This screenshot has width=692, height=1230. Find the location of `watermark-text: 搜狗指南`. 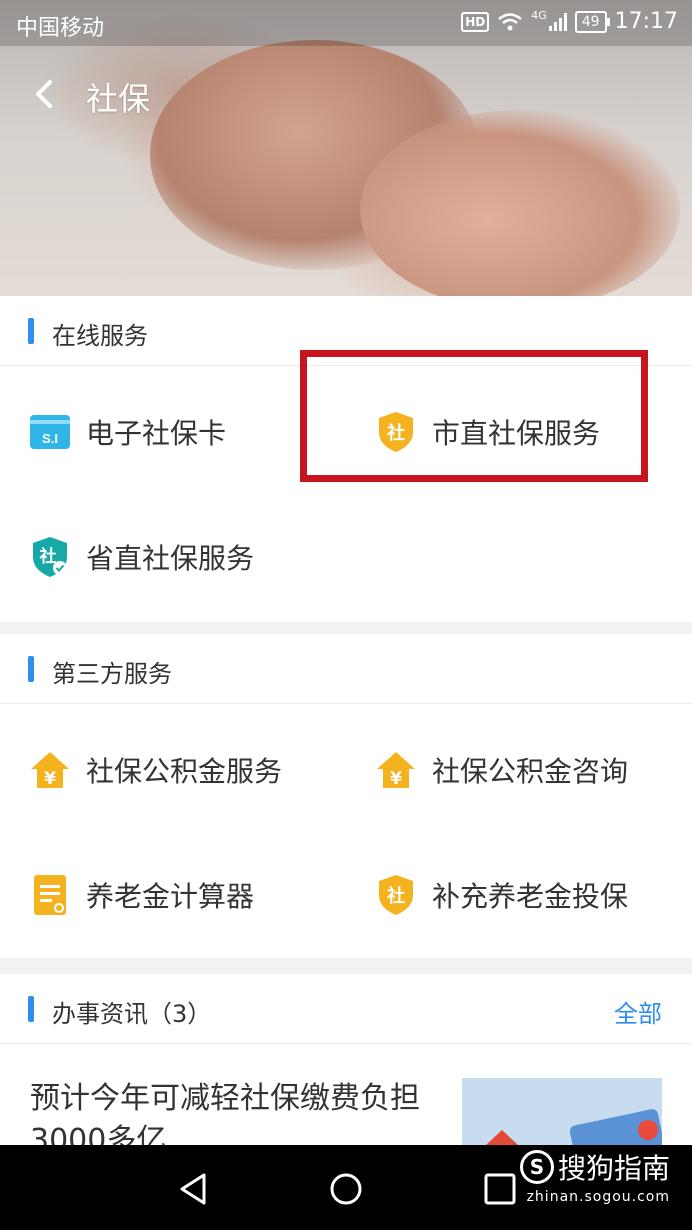

watermark-text: 搜狗指南 is located at coordinates (613, 1168).